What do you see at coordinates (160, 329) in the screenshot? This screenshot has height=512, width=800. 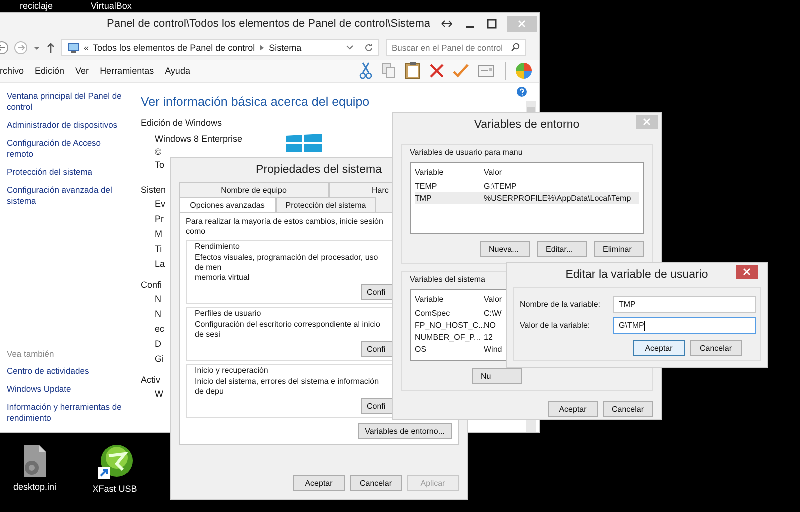 I see `info-text: ec` at bounding box center [160, 329].